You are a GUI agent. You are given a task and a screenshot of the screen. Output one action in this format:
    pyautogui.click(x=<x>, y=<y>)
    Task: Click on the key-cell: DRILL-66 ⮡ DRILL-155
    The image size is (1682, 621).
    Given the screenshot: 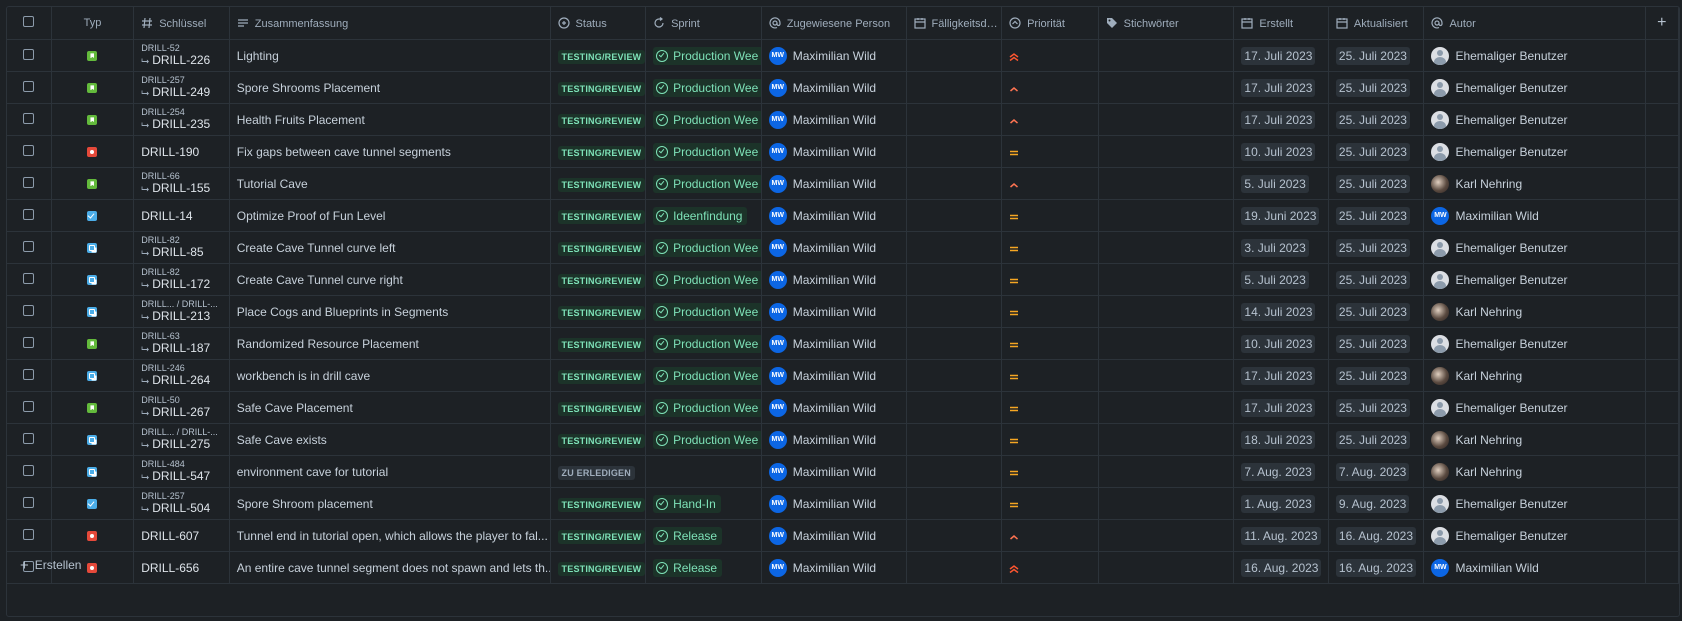 What is the action you would take?
    pyautogui.click(x=181, y=183)
    